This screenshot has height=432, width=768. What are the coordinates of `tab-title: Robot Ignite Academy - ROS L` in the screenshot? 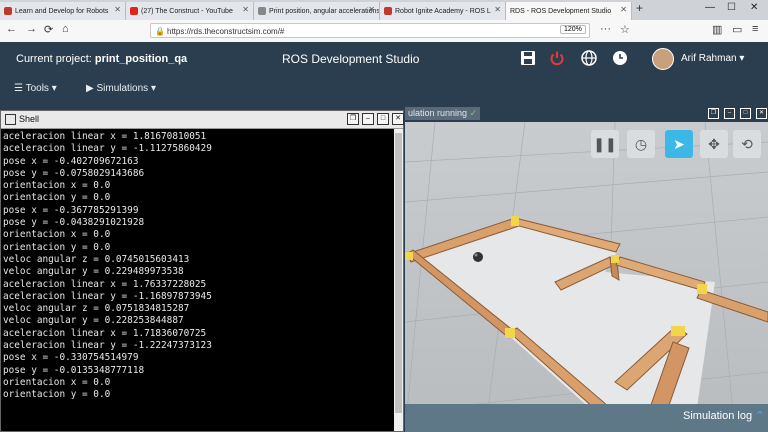 It's located at (443, 11).